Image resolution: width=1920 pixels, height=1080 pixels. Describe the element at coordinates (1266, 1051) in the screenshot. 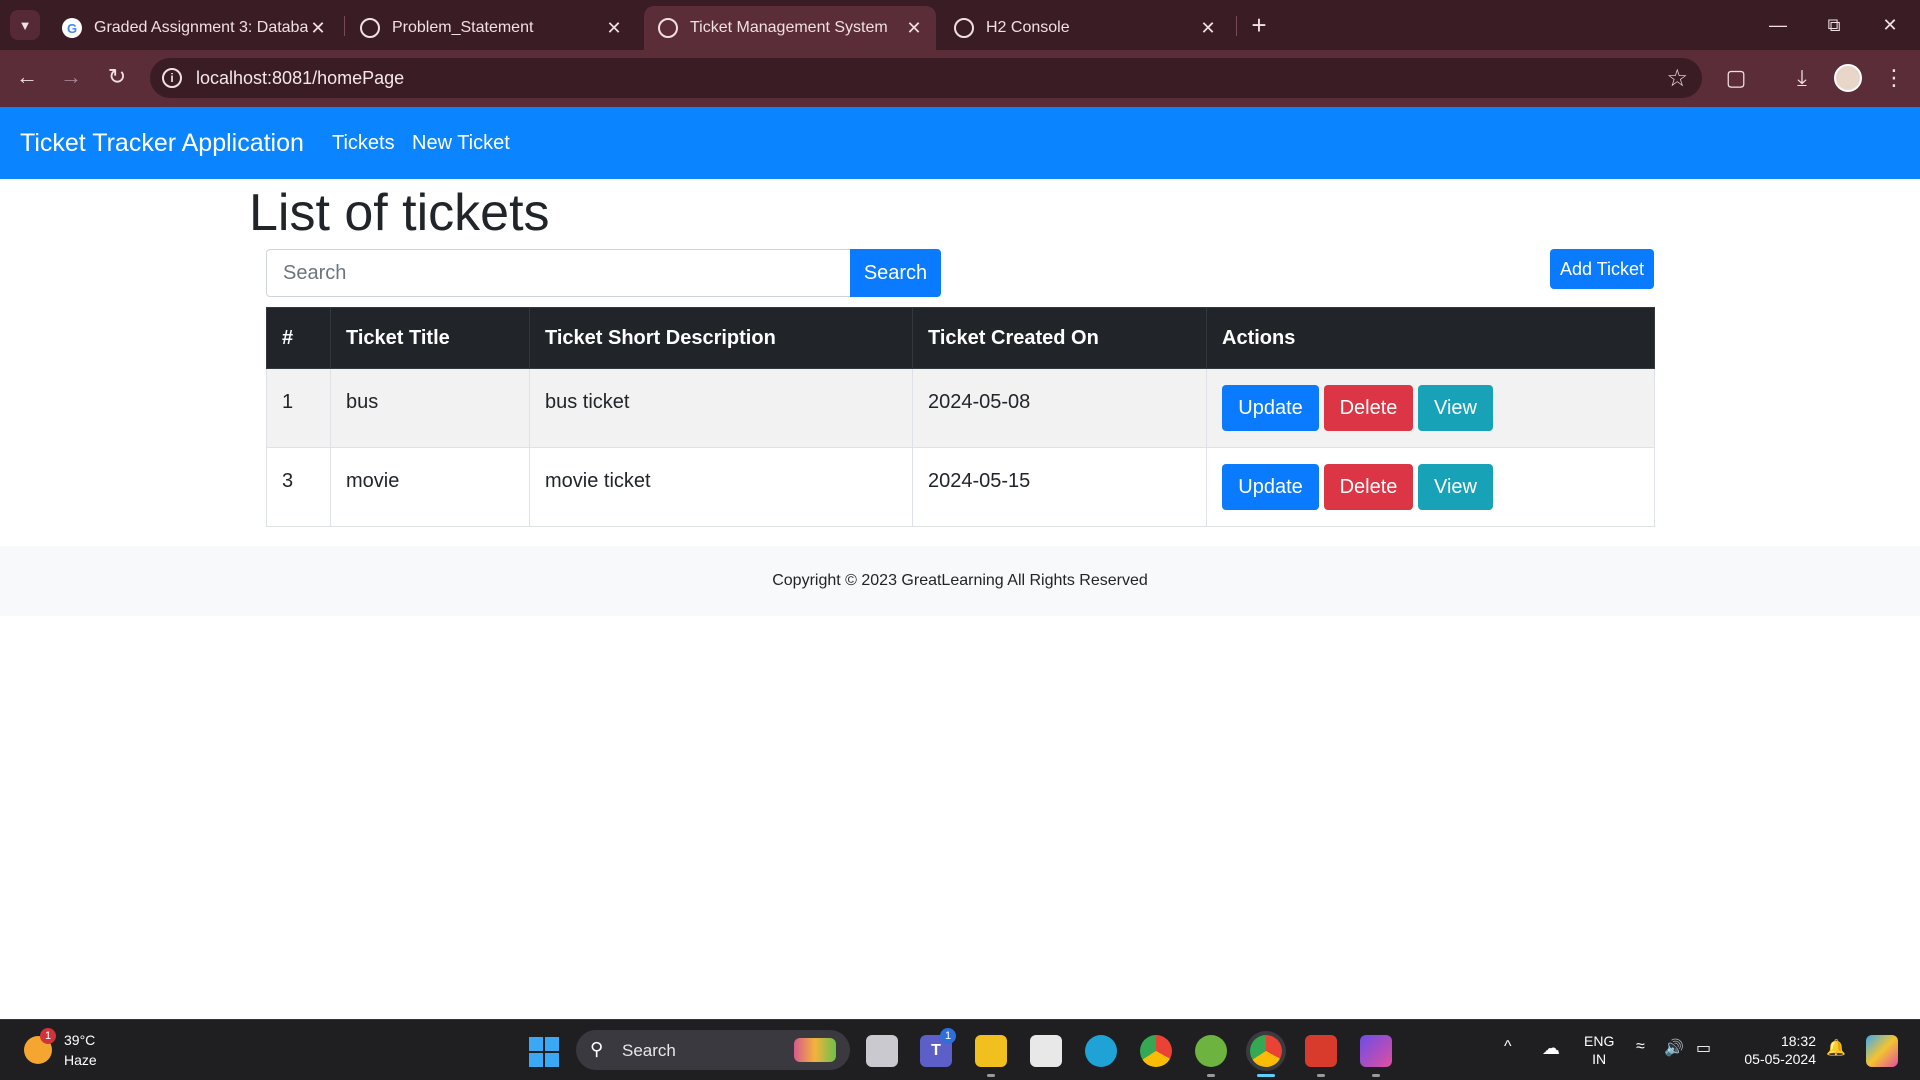

I see `chrome-profile-icon` at that location.